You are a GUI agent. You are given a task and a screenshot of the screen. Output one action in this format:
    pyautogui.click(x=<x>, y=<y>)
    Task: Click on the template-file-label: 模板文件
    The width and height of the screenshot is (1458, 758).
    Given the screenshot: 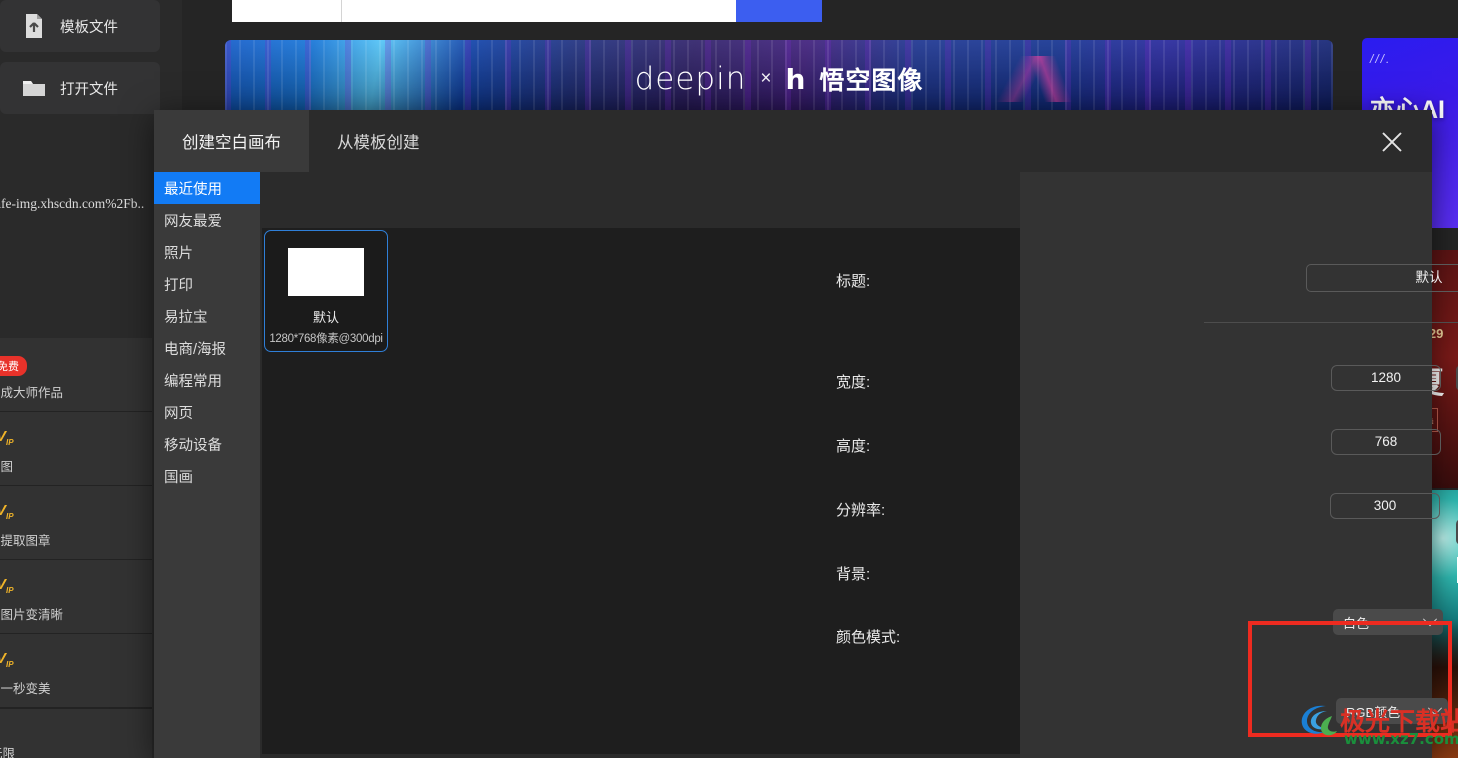 What is the action you would take?
    pyautogui.click(x=89, y=27)
    